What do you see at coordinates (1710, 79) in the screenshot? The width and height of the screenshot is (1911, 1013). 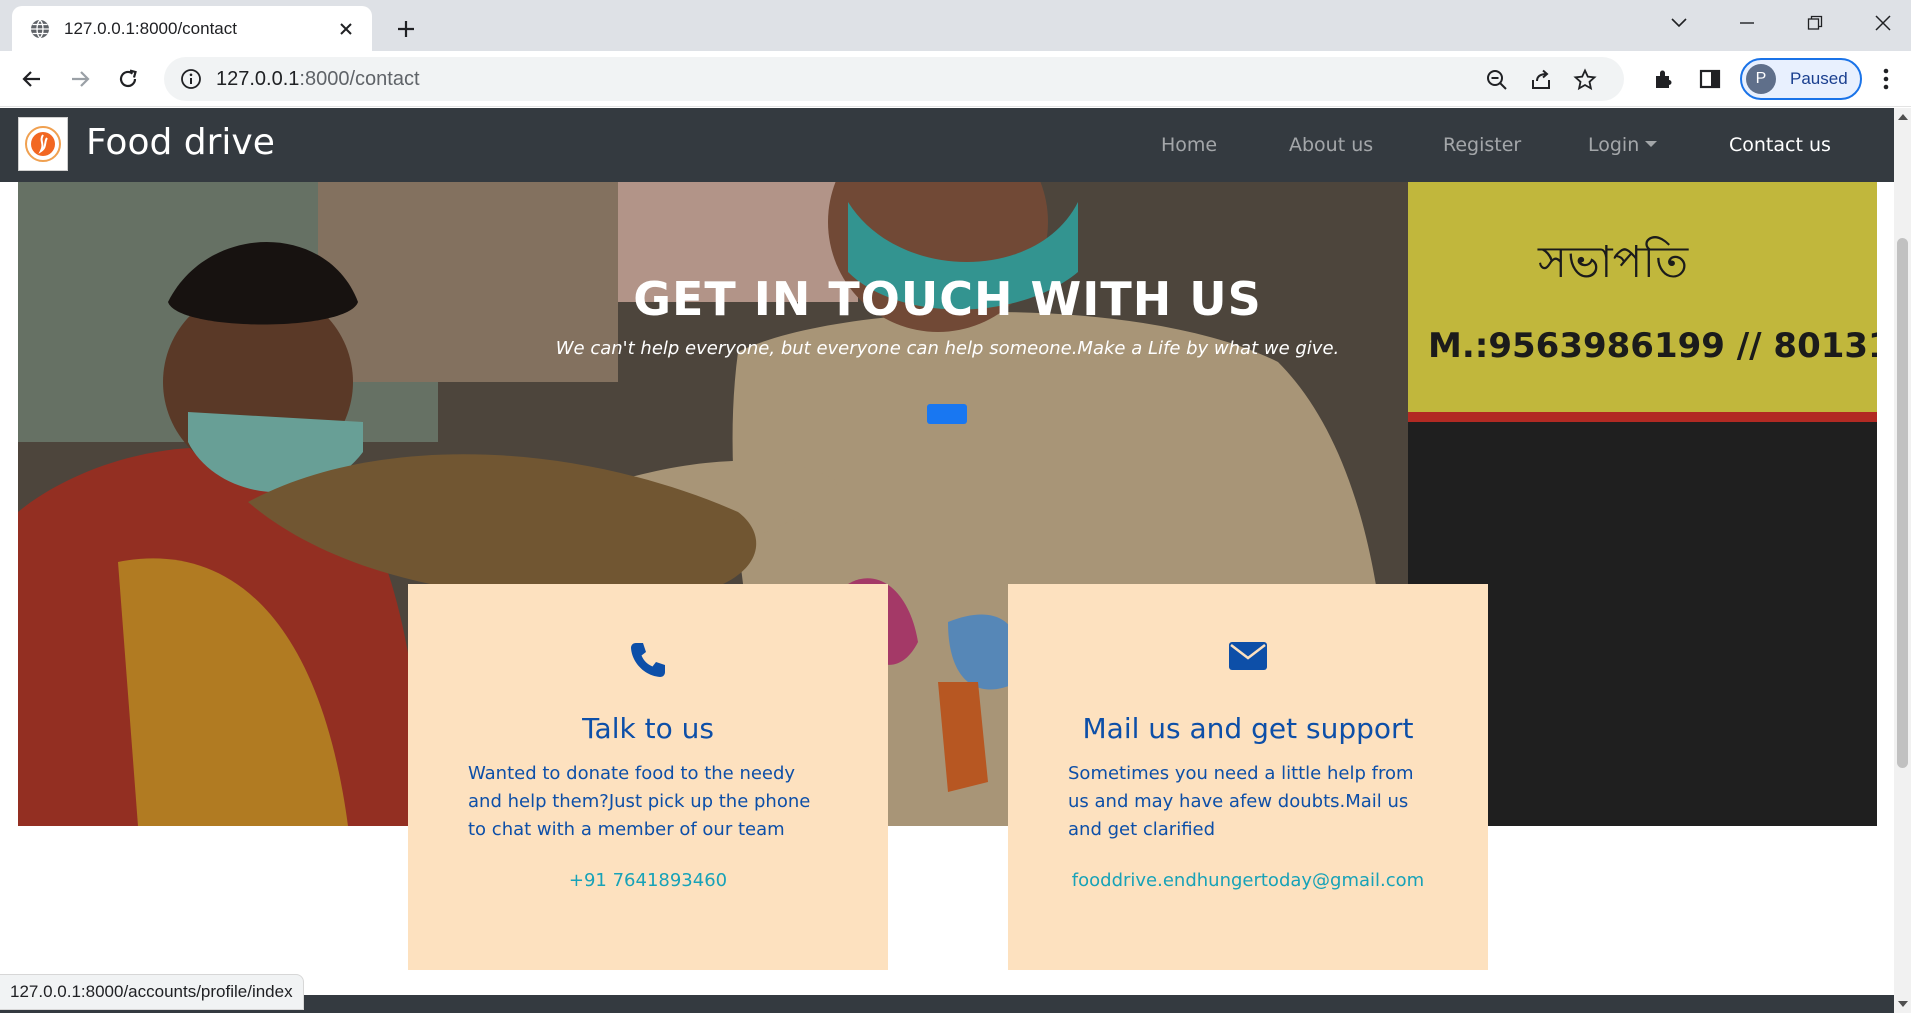 I see `side-panel-icon` at bounding box center [1710, 79].